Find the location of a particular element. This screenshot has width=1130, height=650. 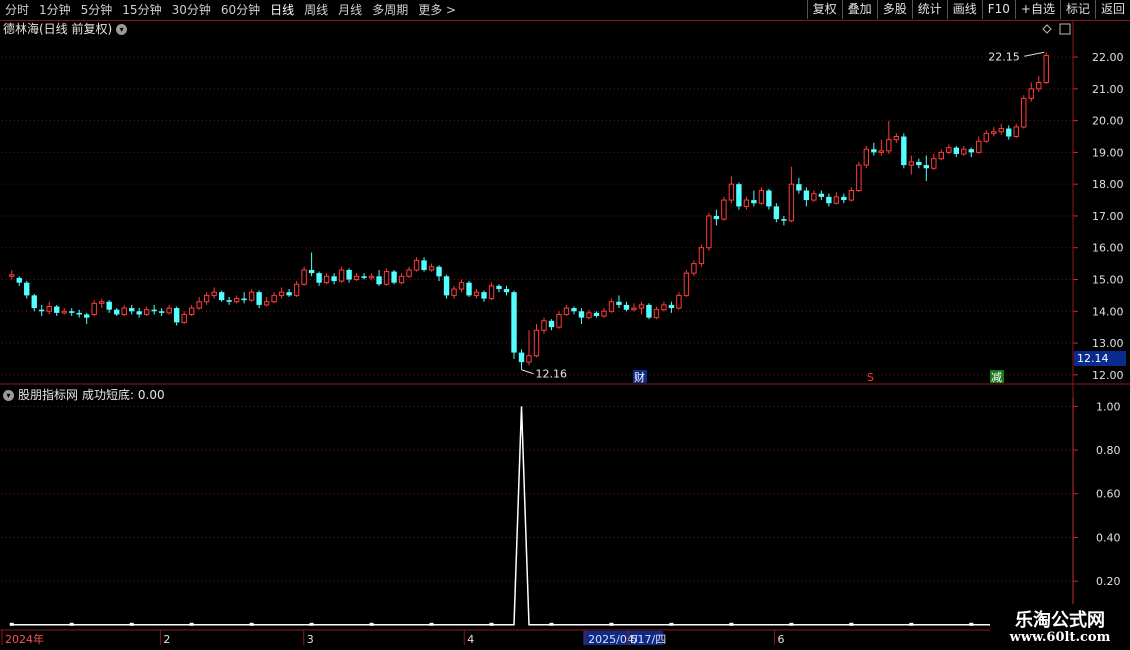

x-tick-label: 2 is located at coordinates (166, 639).